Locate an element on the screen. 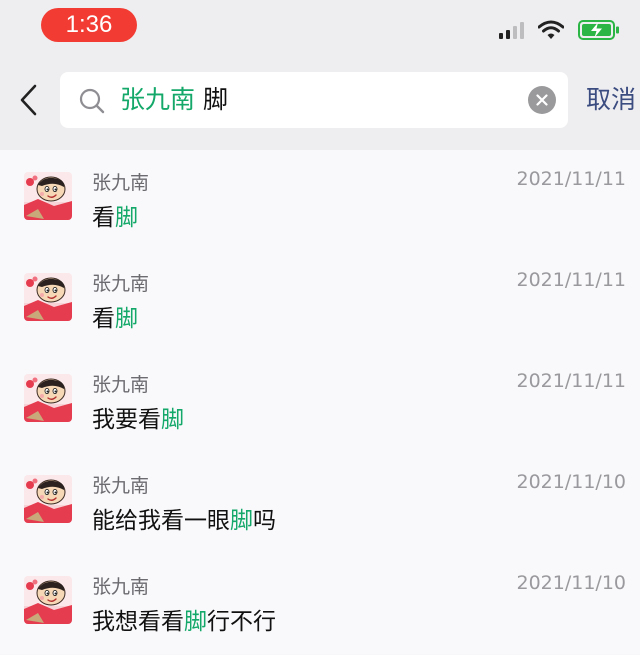  chevron-left-icon is located at coordinates (28, 100).